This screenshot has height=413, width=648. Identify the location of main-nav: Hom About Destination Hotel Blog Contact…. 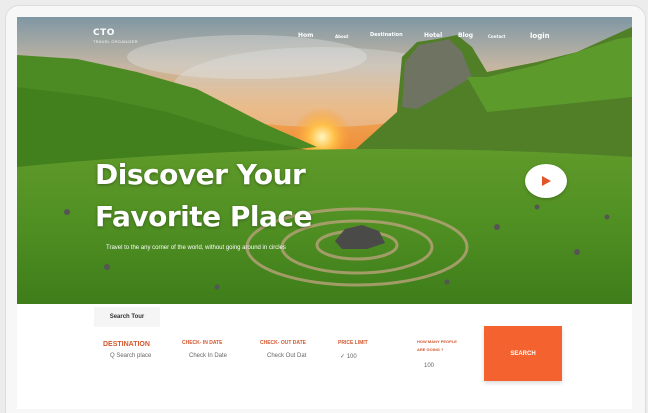
(324, 37).